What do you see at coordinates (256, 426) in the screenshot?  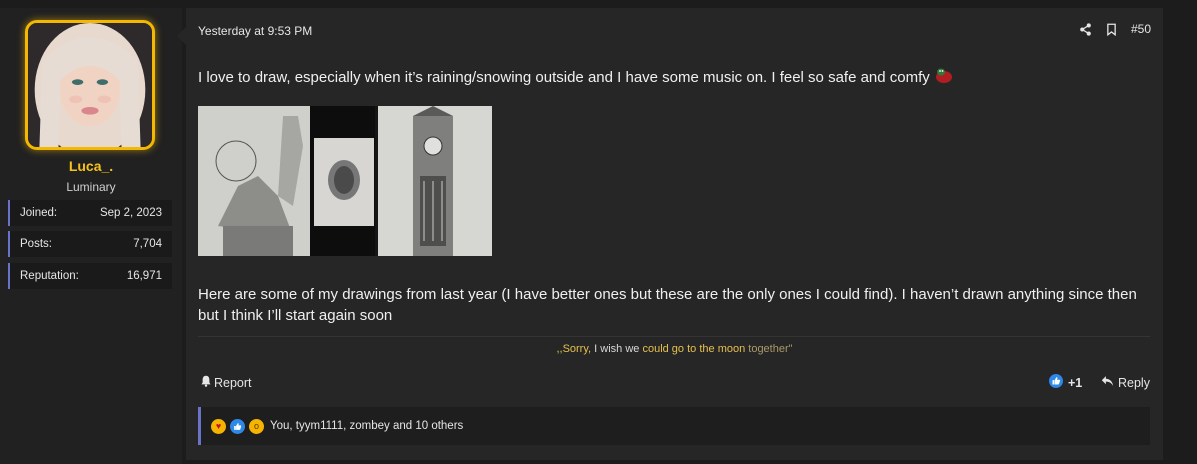 I see `wow-icon: o` at bounding box center [256, 426].